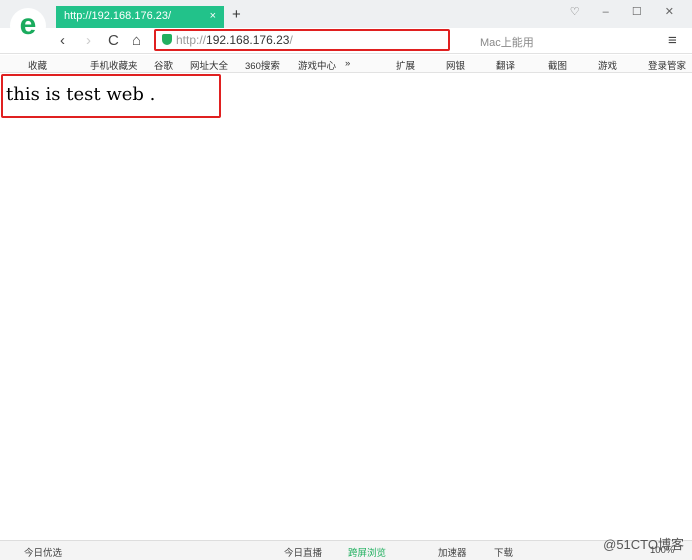 The width and height of the screenshot is (692, 560). Describe the element at coordinates (43, 552) in the screenshot. I see `status-today-picks: 今日优选` at that location.